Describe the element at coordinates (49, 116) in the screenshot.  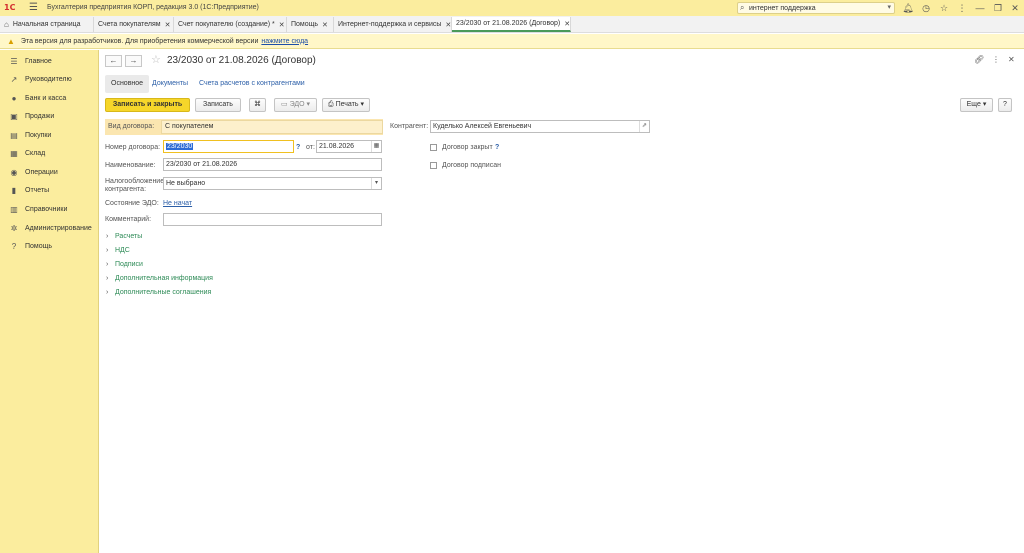
I see `sidebar-item-sales: ▣ Продажи` at that location.